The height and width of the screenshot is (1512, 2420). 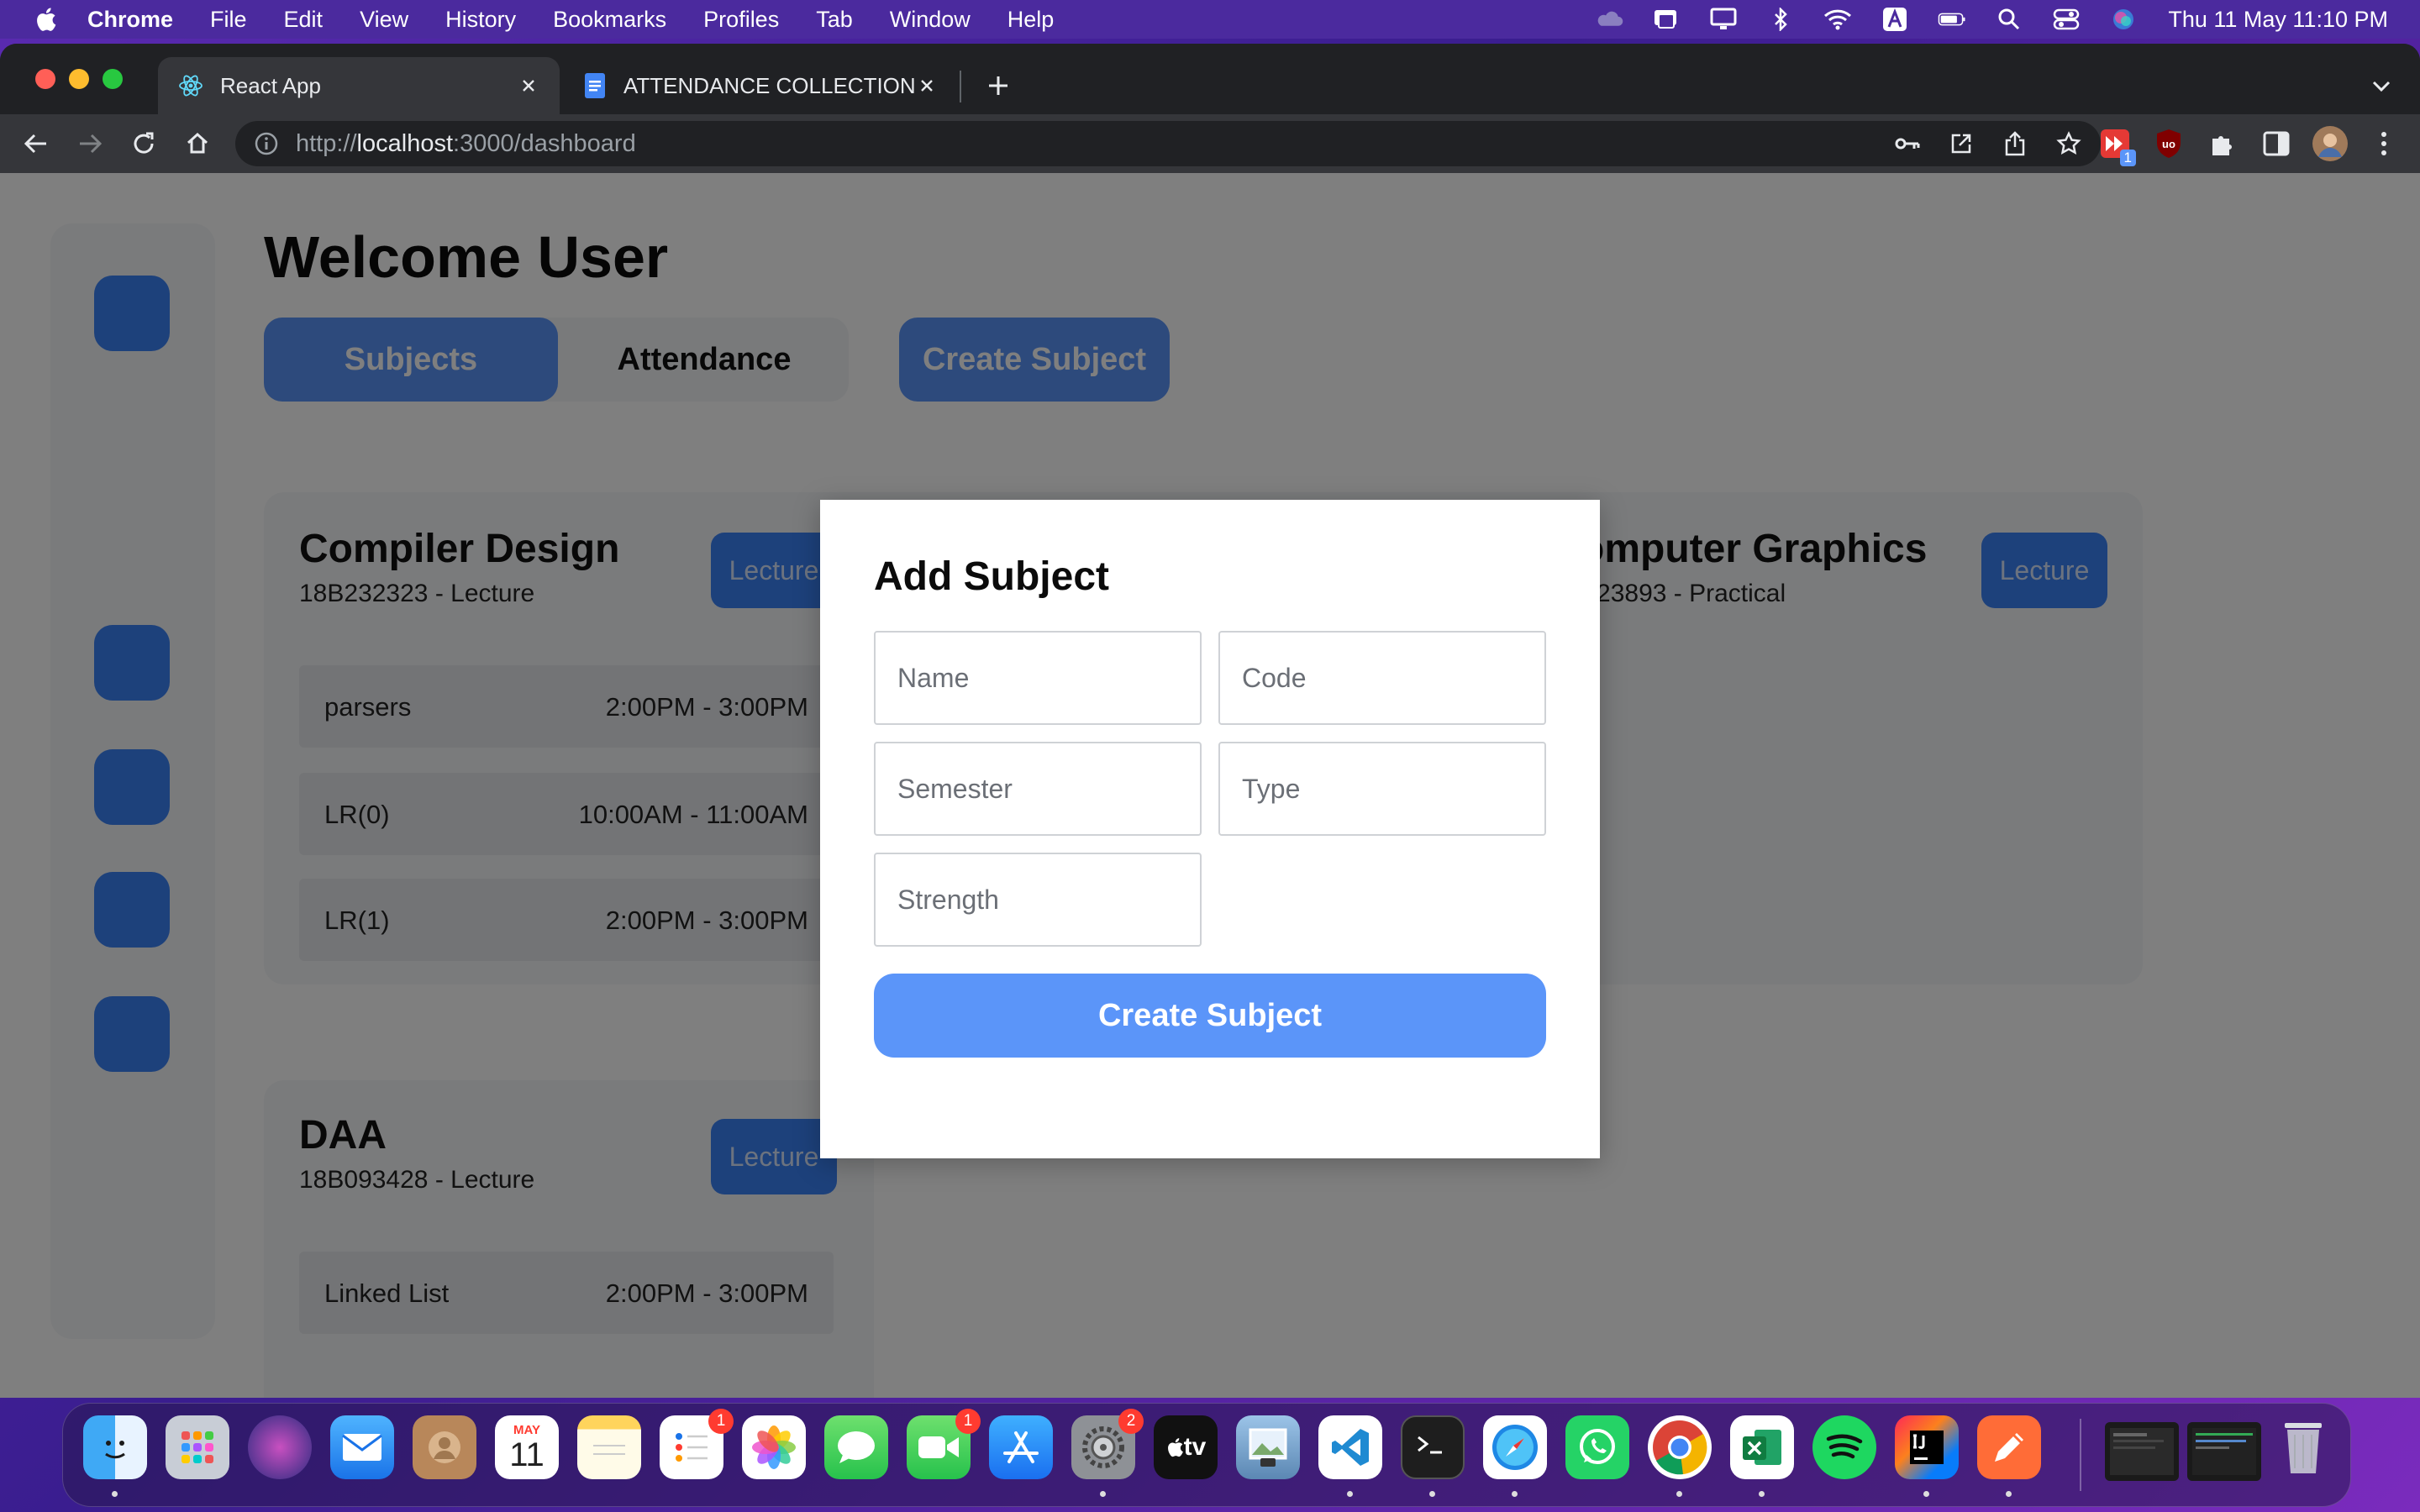 I want to click on strength-field, so click(x=1038, y=900).